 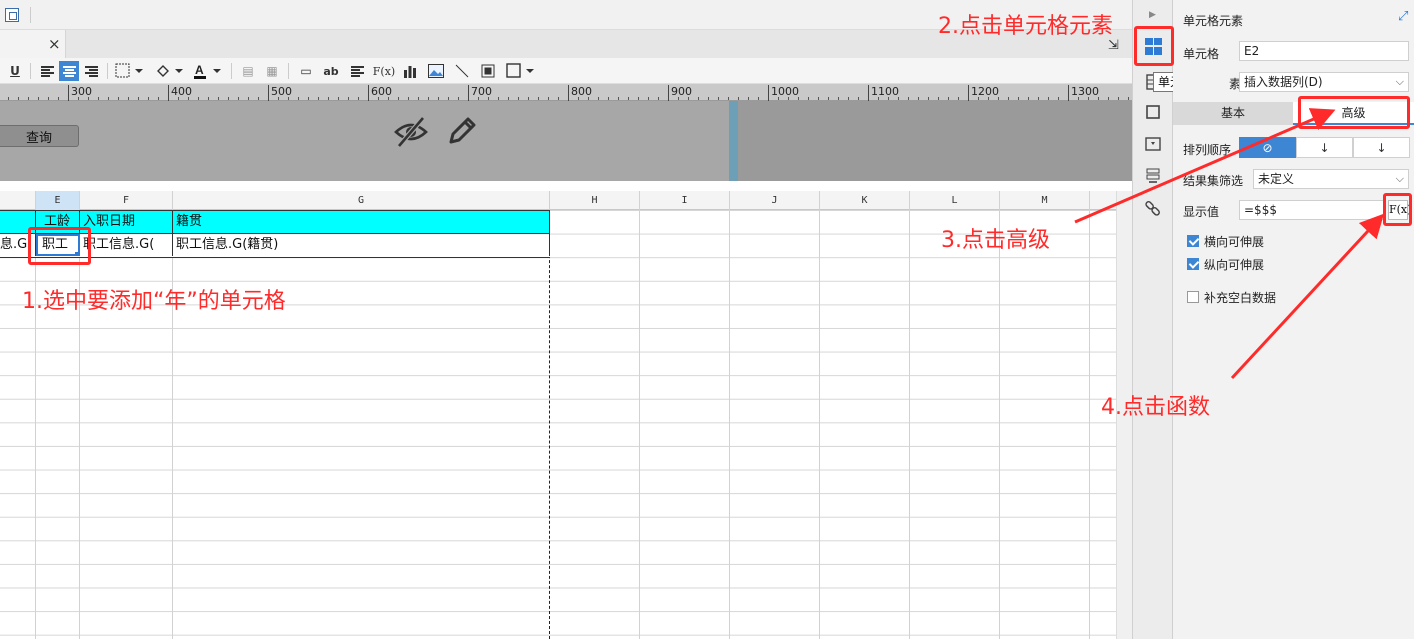 What do you see at coordinates (1205, 166) in the screenshot?
I see `step3-arrow` at bounding box center [1205, 166].